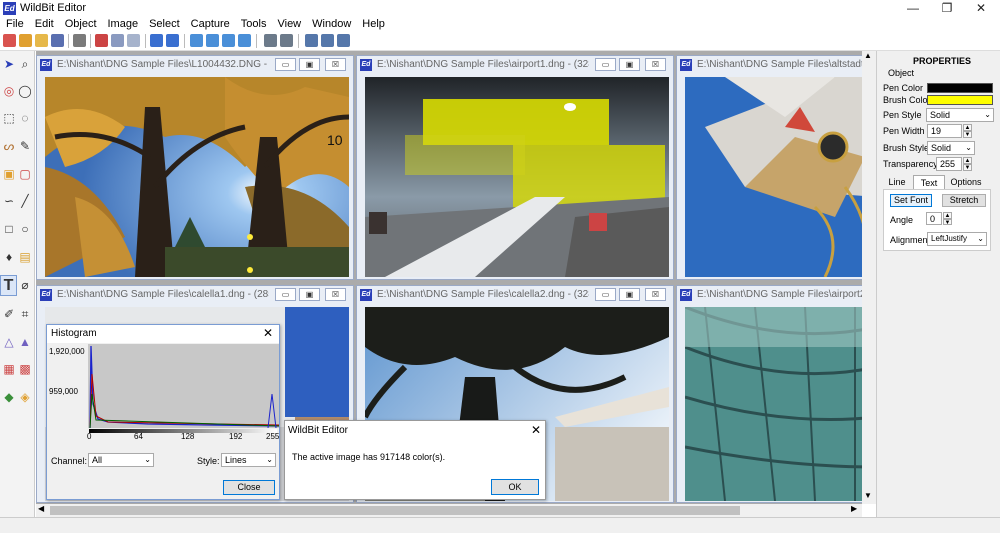 The width and height of the screenshot is (1000, 533). I want to click on pen-width-input: 19, so click(944, 131).